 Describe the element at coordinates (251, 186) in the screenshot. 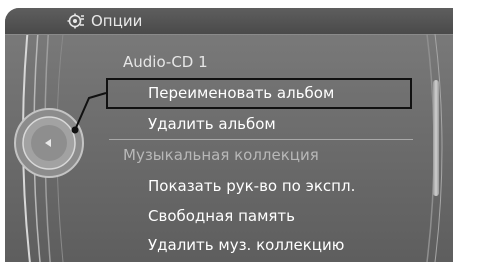

I see `menu-item-show-manual: Показать рук-во по экспл.` at that location.